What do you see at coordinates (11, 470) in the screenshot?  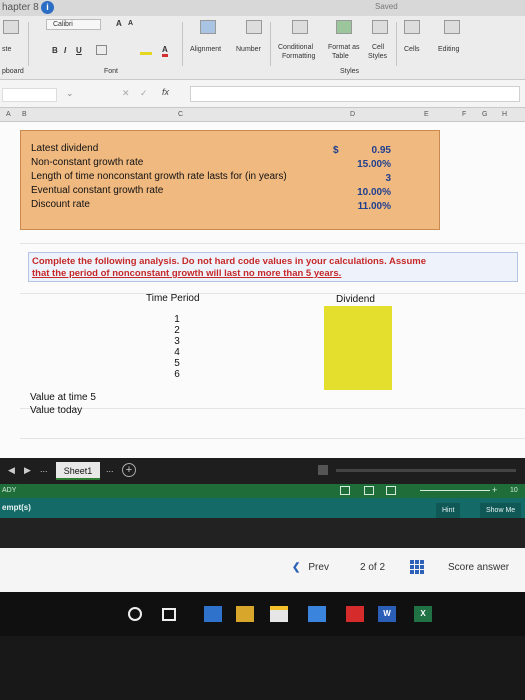 I see `scroll-left-icon: ◀` at bounding box center [11, 470].